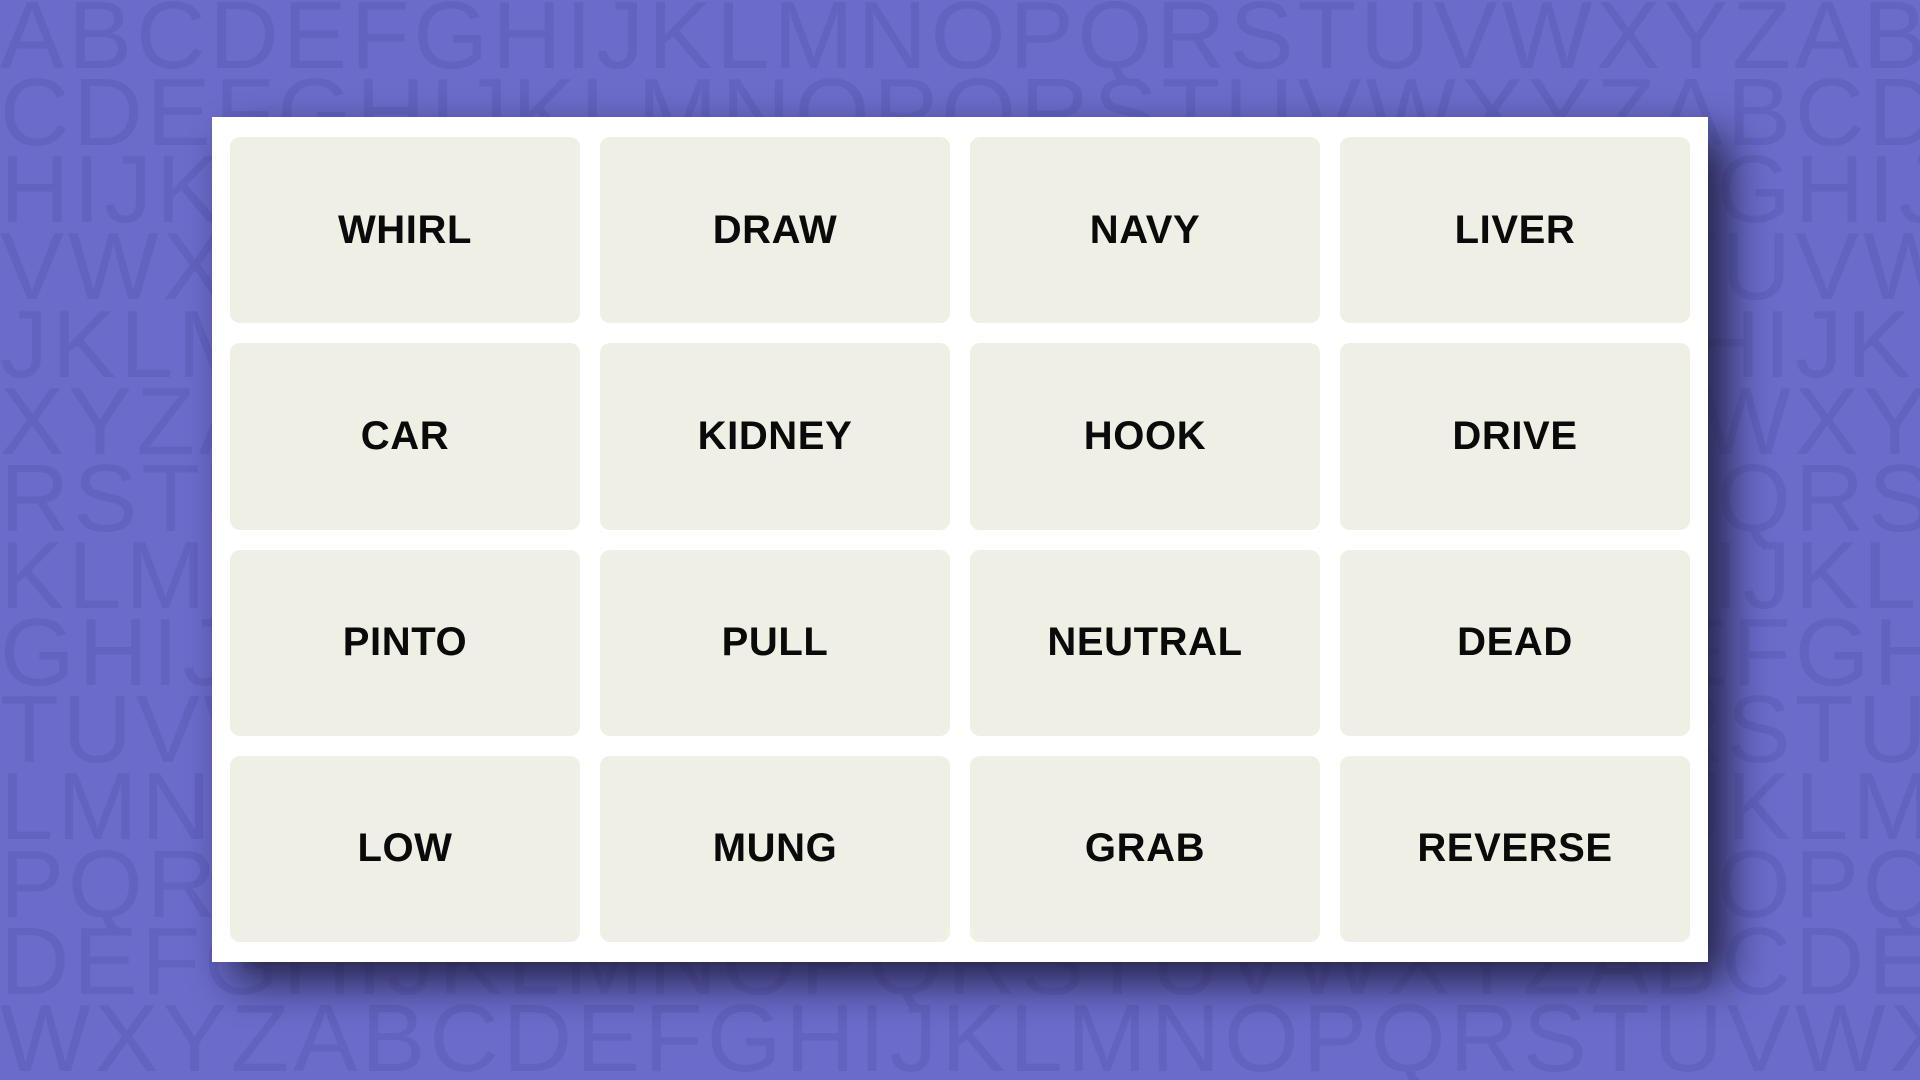 This screenshot has height=1080, width=1920. I want to click on word-tile: PINTO, so click(405, 642).